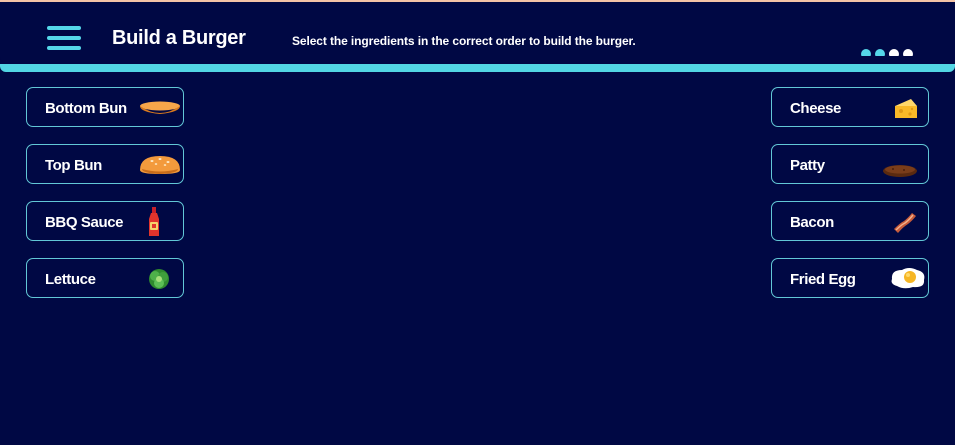  What do you see at coordinates (807, 165) in the screenshot?
I see `ingredient-label: Patty` at bounding box center [807, 165].